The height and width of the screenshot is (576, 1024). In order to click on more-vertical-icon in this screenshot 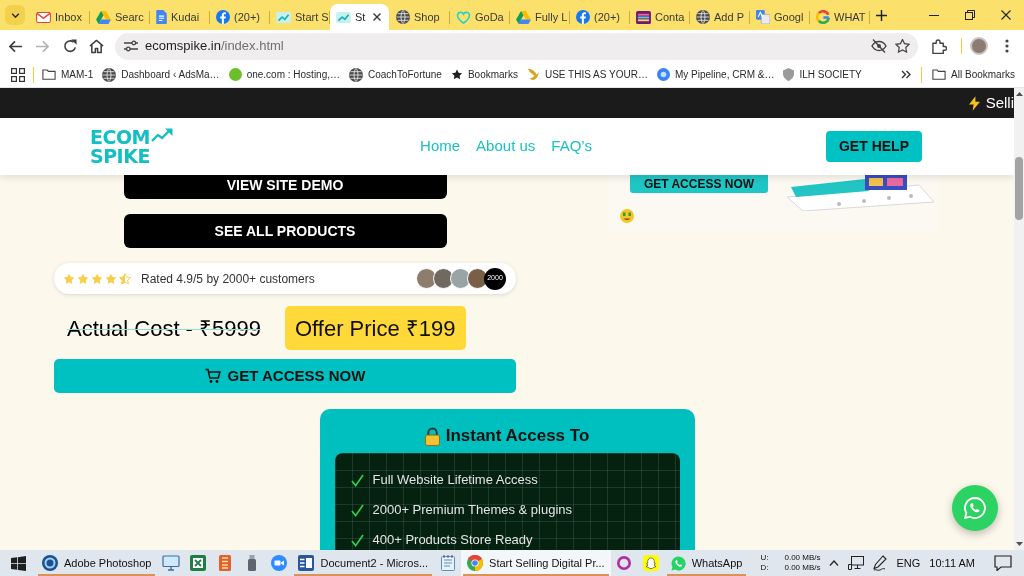, I will do `click(1006, 46)`.